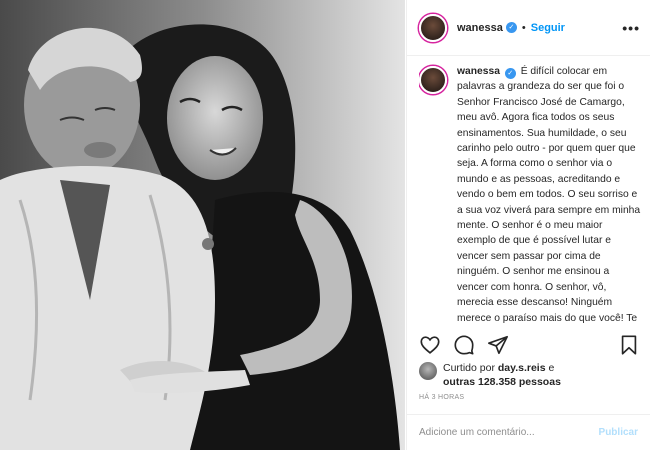  I want to click on post-header: wanessa ✓ • Seguir •••, so click(528, 28).